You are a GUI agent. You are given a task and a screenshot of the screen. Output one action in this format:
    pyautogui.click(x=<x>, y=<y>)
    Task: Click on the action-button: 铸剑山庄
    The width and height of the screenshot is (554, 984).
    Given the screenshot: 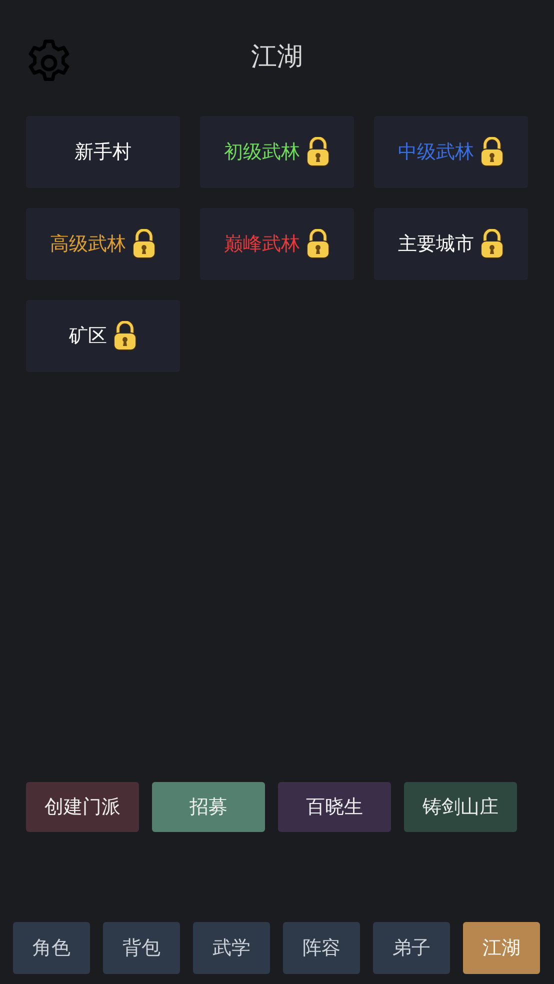 What is the action you would take?
    pyautogui.click(x=460, y=807)
    